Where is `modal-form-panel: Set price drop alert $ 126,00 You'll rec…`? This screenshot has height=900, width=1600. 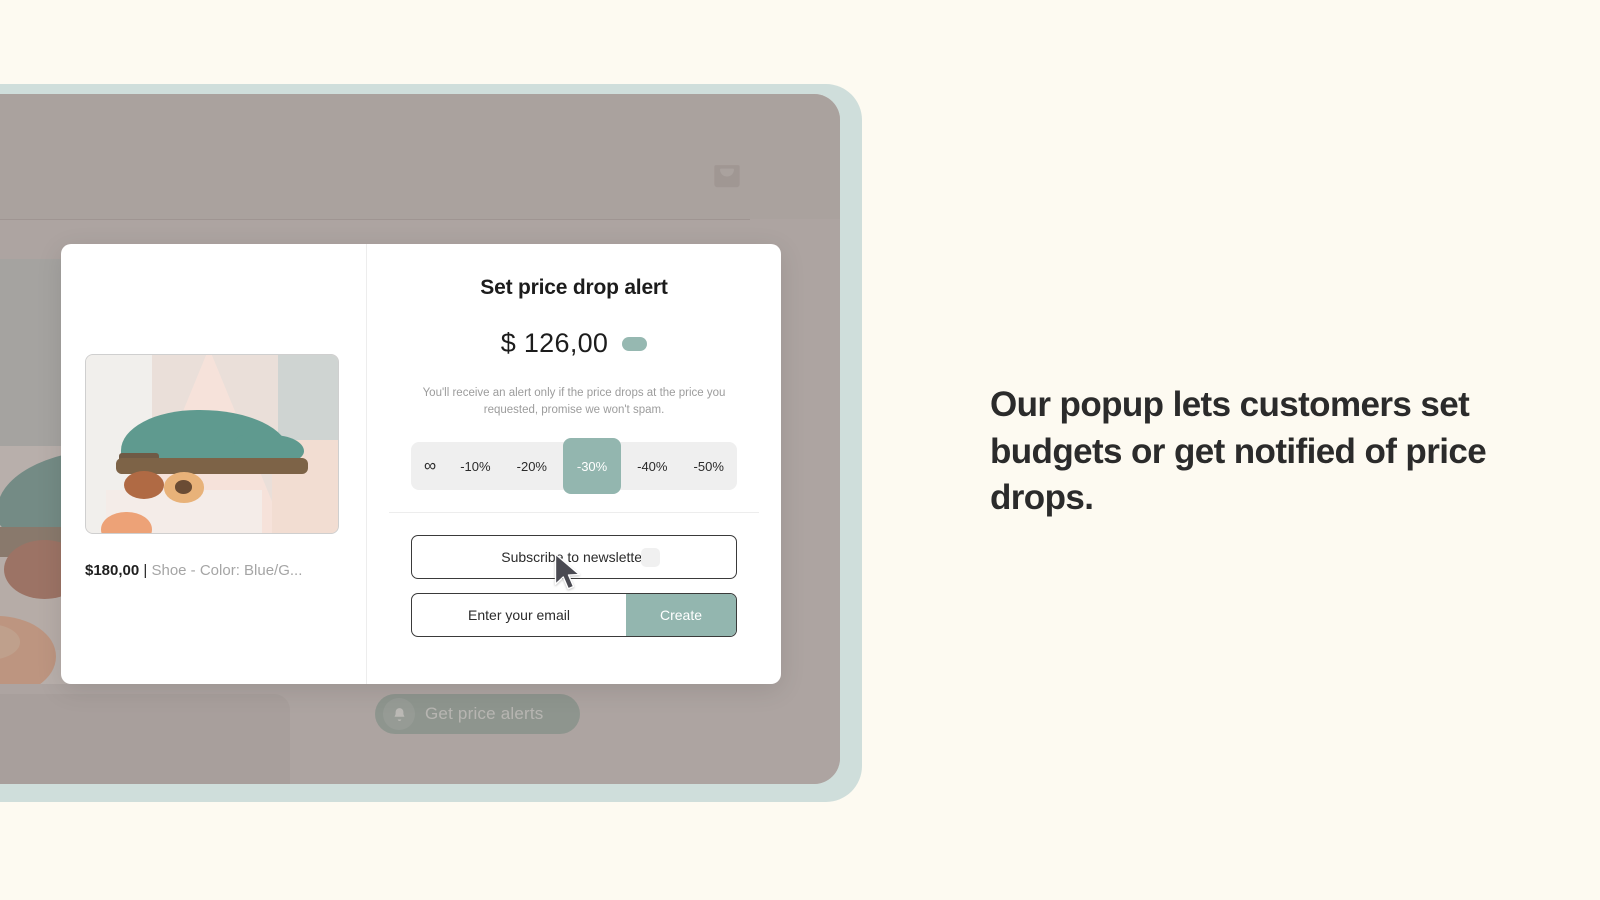 modal-form-panel: Set price drop alert $ 126,00 You'll rec… is located at coordinates (574, 464).